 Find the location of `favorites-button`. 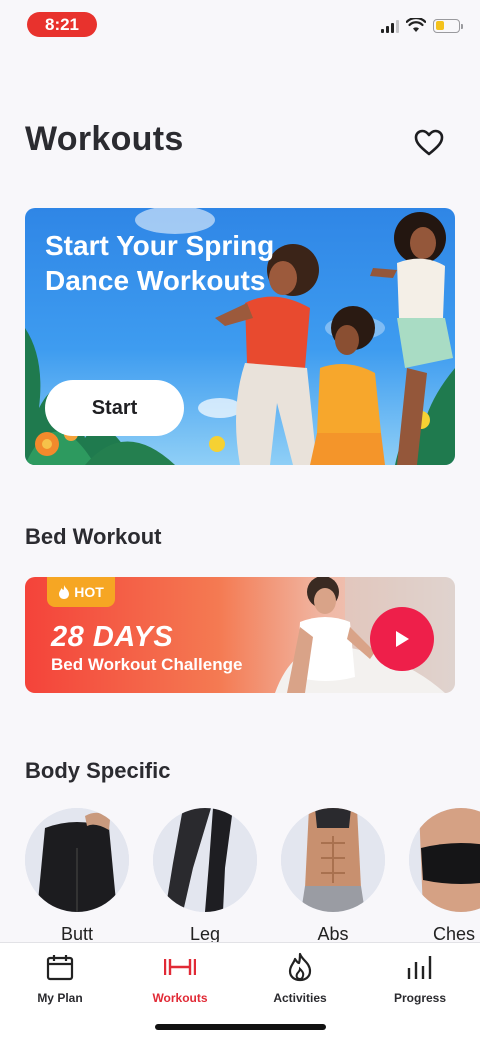

favorites-button is located at coordinates (429, 142).